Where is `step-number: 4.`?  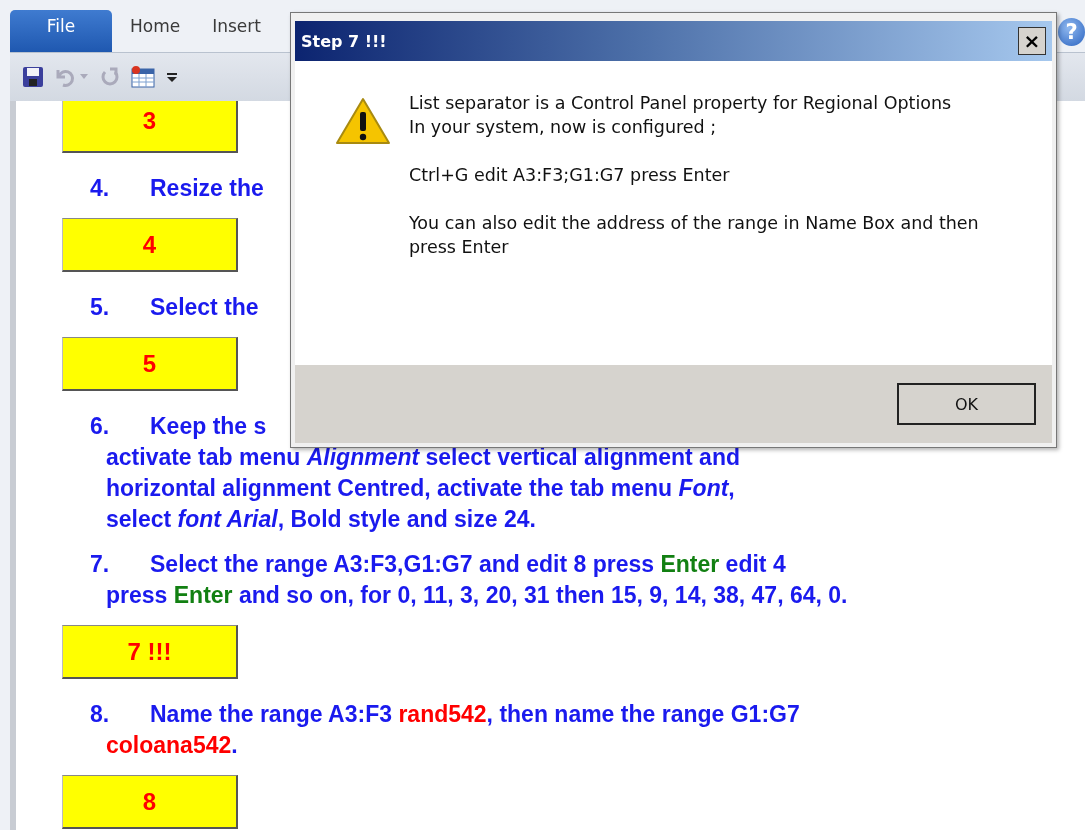 step-number: 4. is located at coordinates (100, 188).